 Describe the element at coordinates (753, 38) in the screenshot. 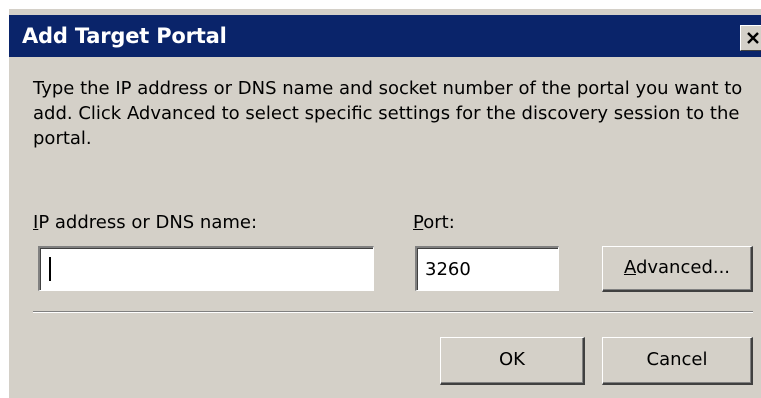

I see `close-x-icon` at that location.